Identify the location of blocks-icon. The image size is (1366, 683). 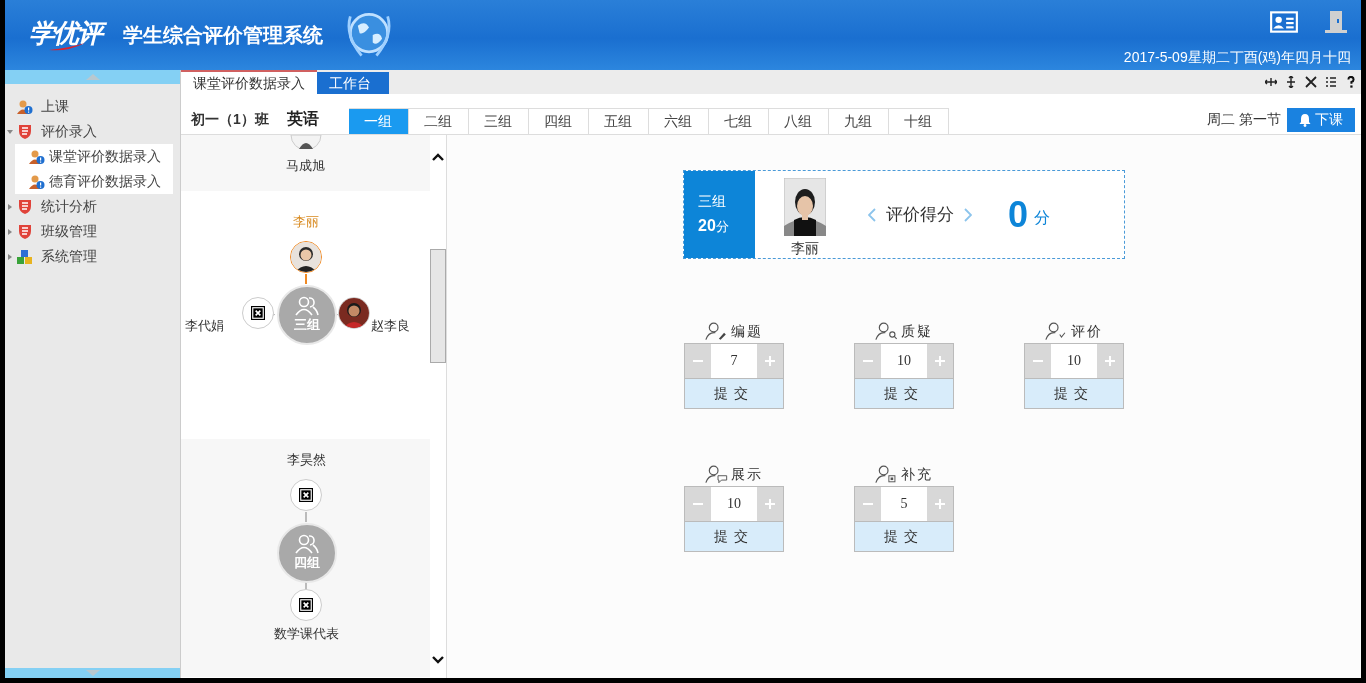
(25, 256).